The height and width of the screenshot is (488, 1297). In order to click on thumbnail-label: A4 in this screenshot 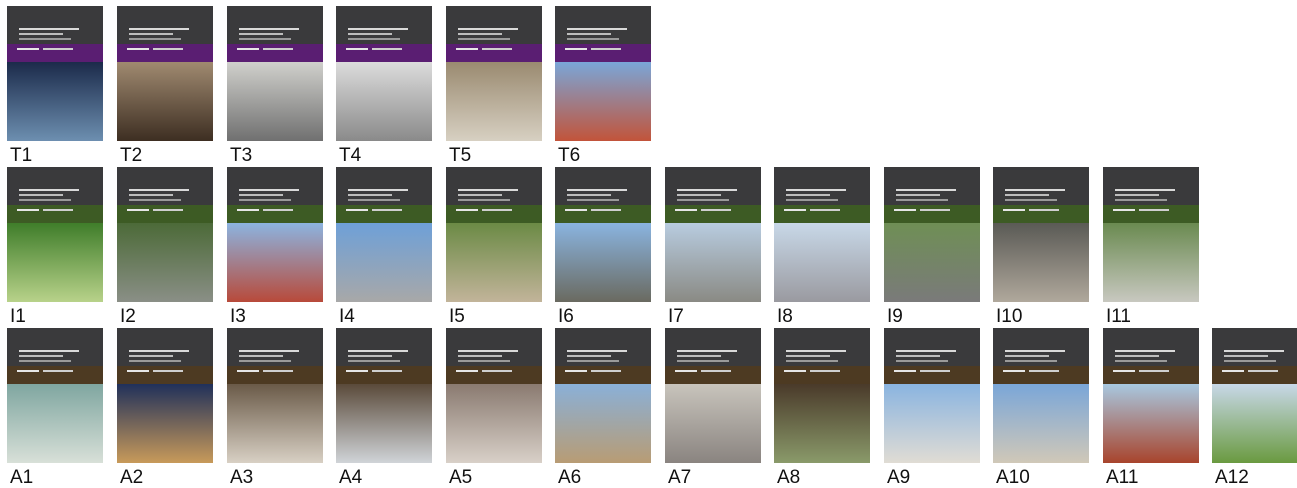, I will do `click(351, 477)`.